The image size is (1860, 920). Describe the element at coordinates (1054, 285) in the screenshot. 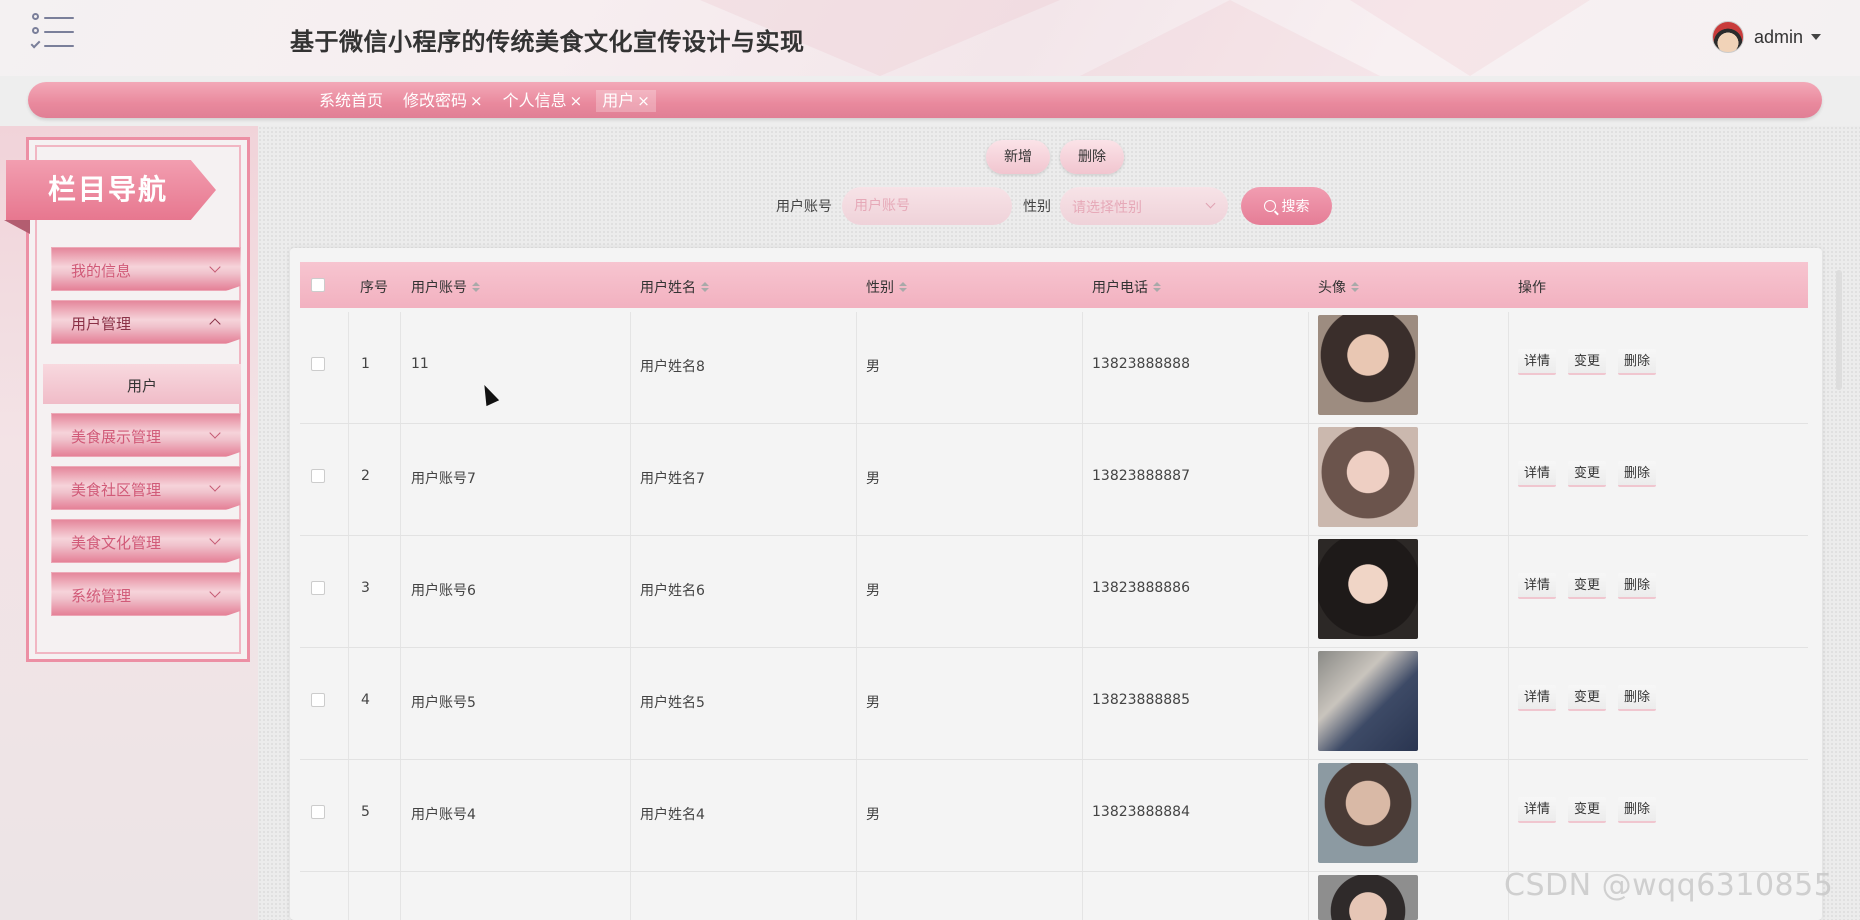

I see `table-header: 序号 用户账号 用户姓名 性别 用户电话 头像 操作` at that location.